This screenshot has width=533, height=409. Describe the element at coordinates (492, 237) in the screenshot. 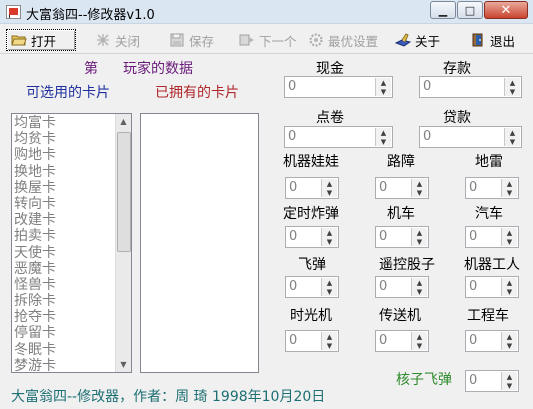

I see `car-input: 0 ▲ ▼` at that location.